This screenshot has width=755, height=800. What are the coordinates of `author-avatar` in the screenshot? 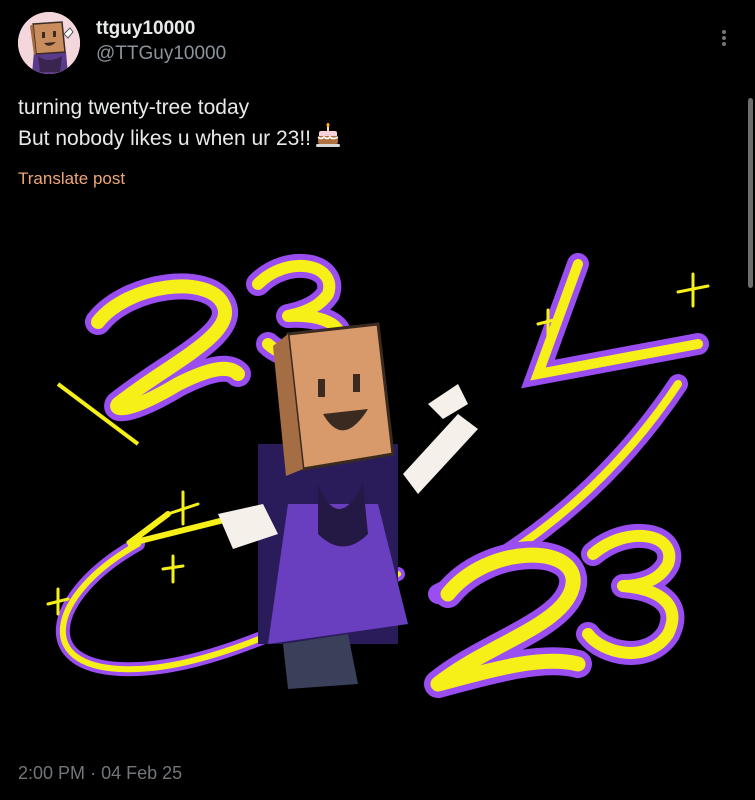 It's located at (49, 43).